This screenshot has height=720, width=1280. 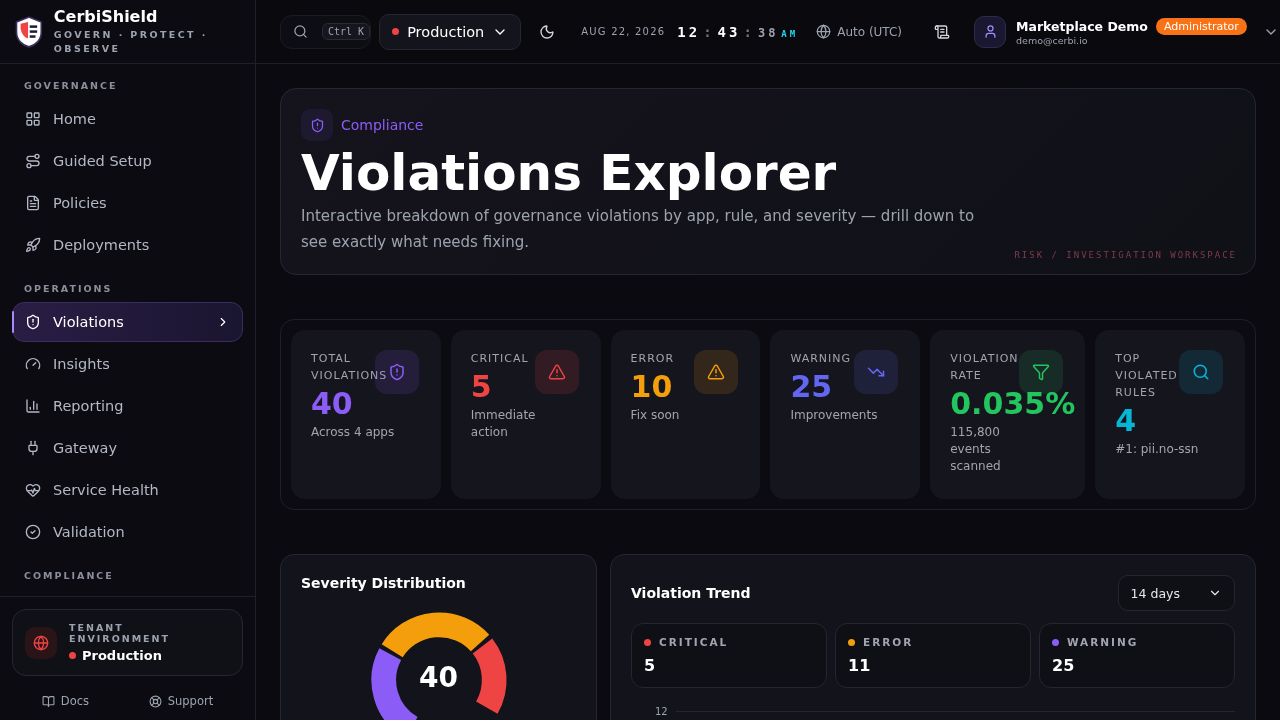 I want to click on stat-value: 25, so click(x=812, y=387).